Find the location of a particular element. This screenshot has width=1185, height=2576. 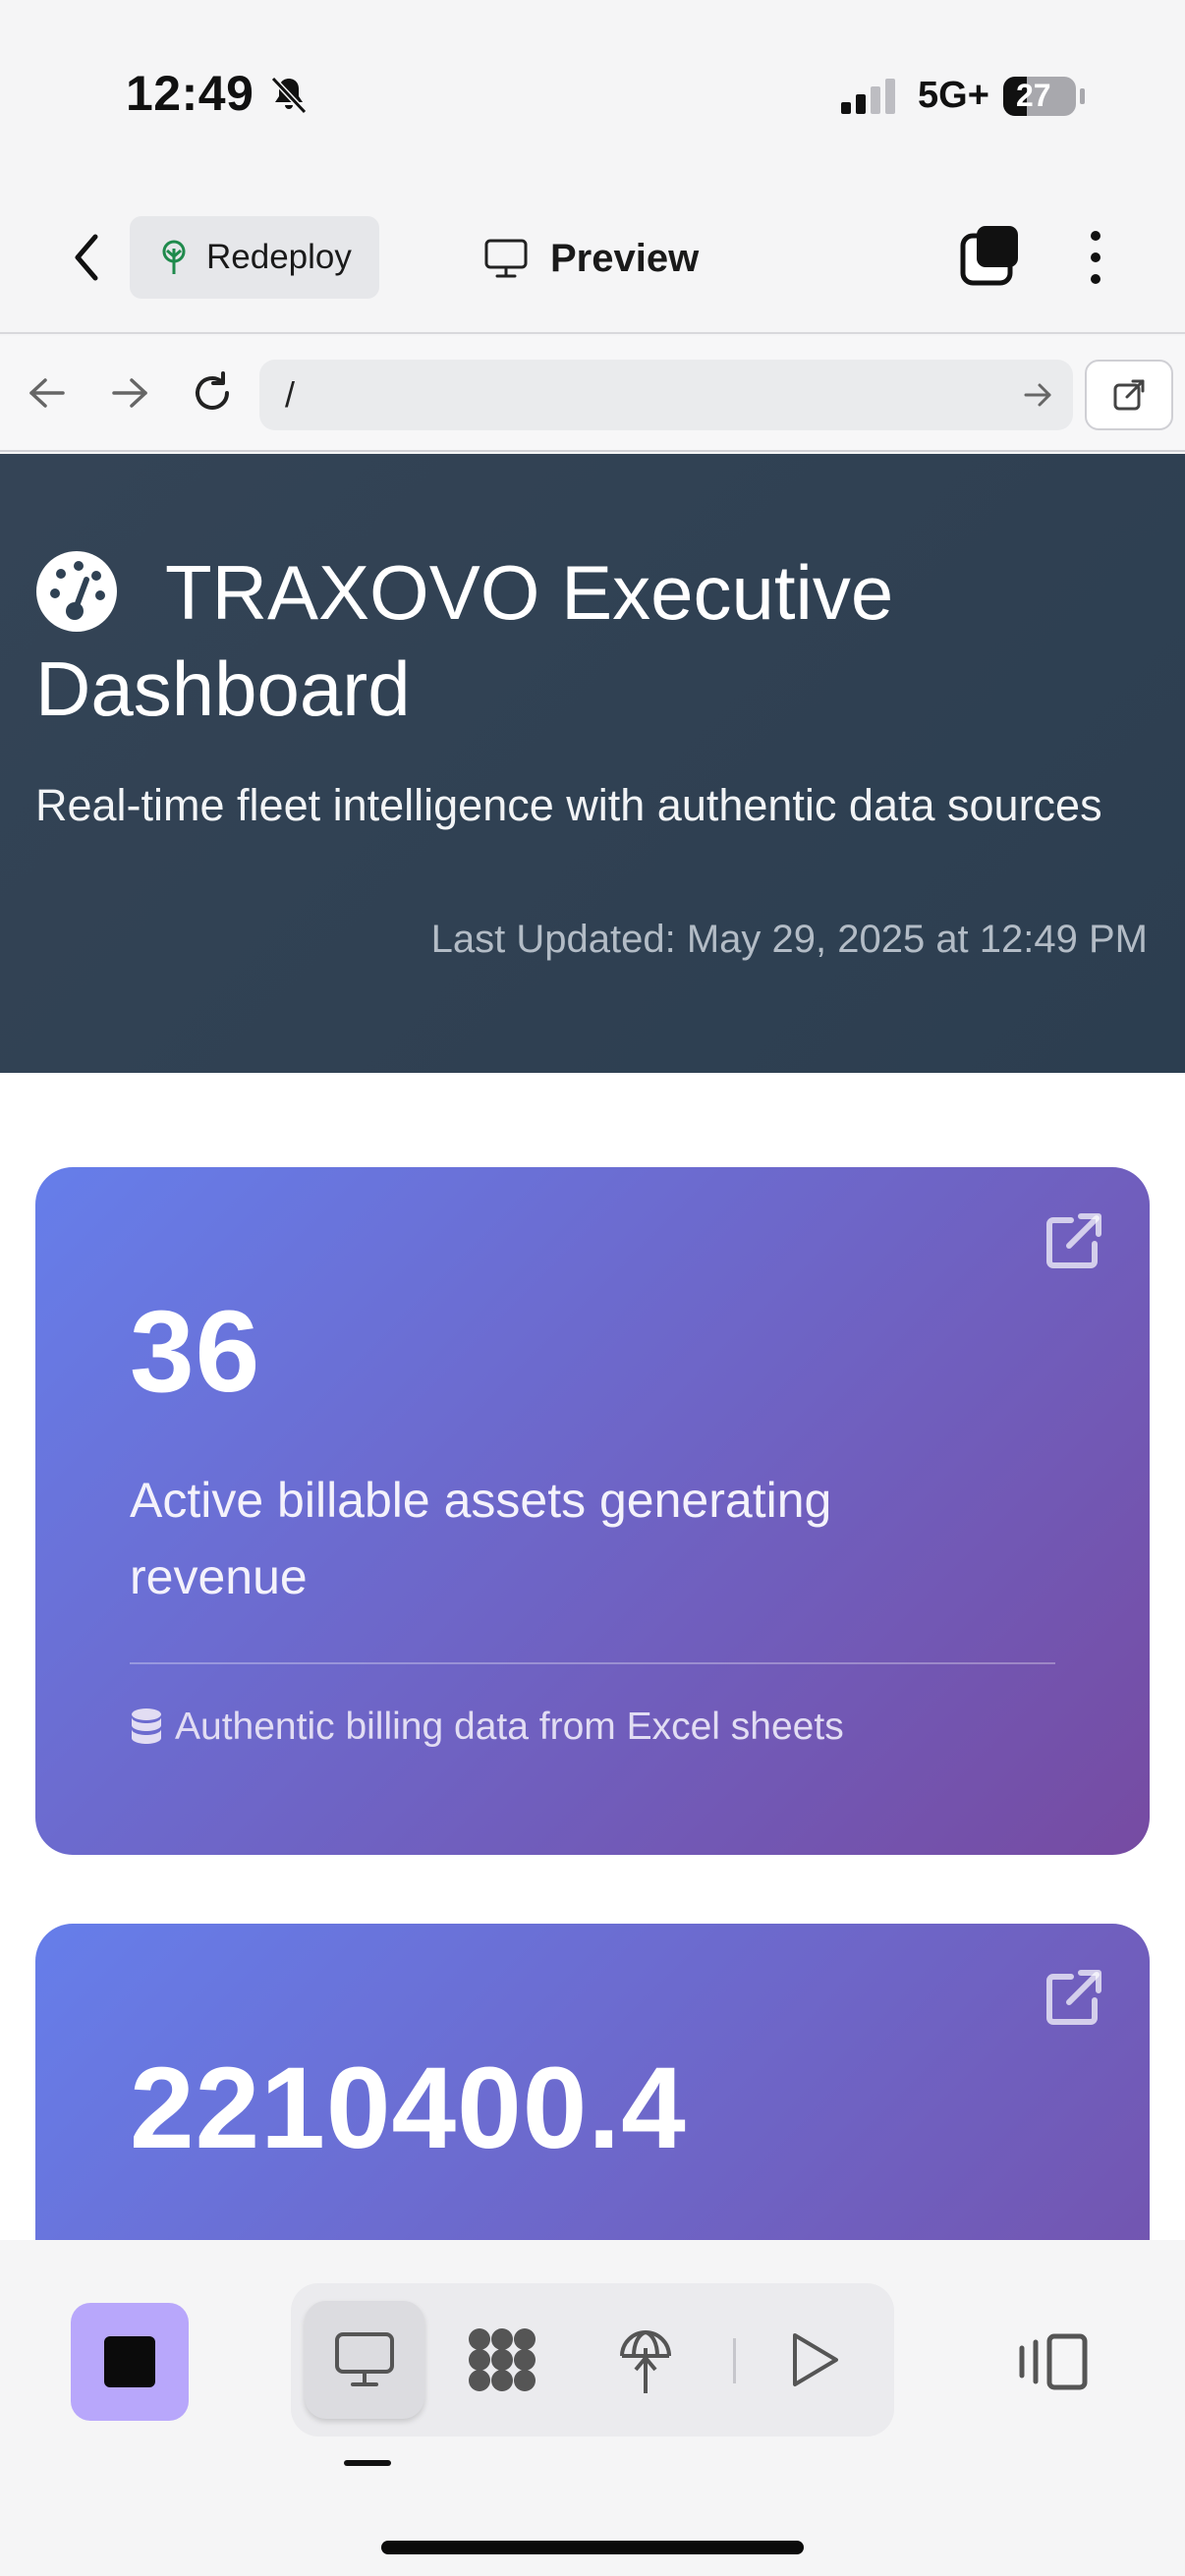

last-updated: Last Updated: May 29, 2025 at 12:49 PM is located at coordinates (789, 939).